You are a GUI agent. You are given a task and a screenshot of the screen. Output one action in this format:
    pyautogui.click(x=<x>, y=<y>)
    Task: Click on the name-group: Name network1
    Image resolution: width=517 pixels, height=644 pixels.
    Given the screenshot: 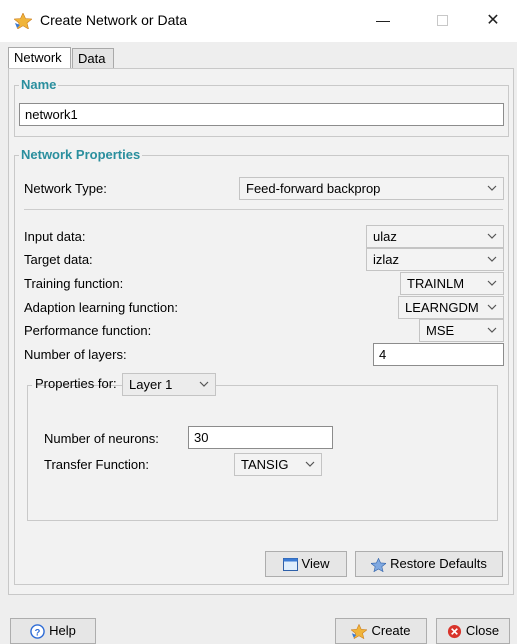 What is the action you would take?
    pyautogui.click(x=261, y=107)
    